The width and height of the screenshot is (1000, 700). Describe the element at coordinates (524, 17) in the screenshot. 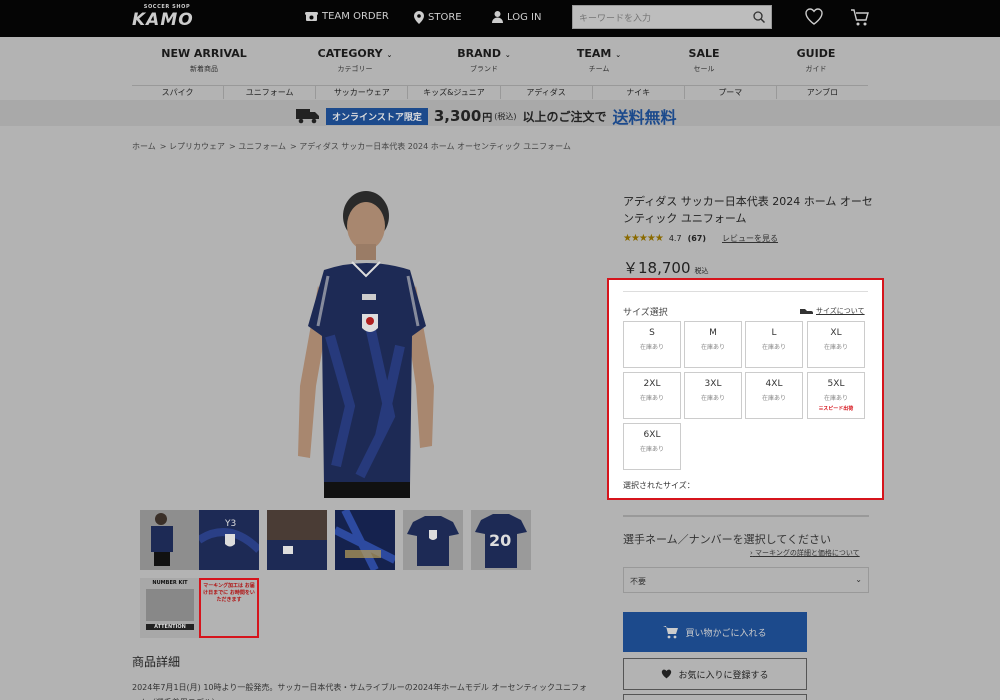

I see `login-label: LOG IN` at that location.